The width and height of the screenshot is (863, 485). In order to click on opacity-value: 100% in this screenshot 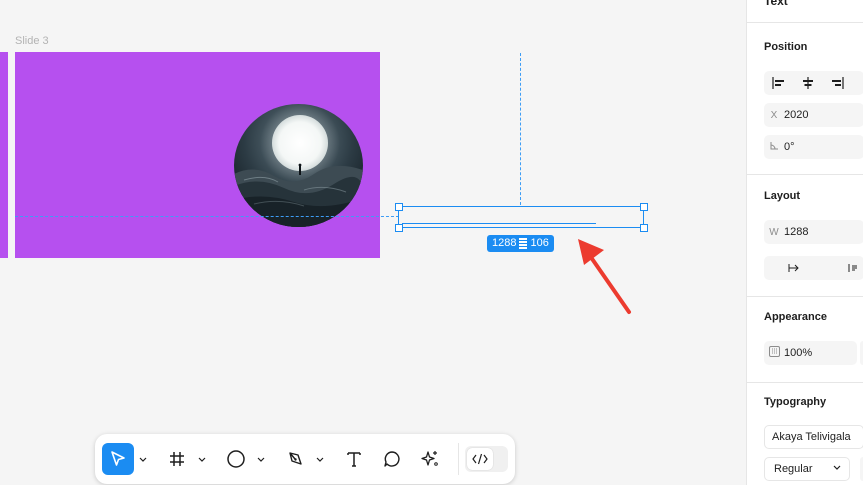, I will do `click(798, 353)`.